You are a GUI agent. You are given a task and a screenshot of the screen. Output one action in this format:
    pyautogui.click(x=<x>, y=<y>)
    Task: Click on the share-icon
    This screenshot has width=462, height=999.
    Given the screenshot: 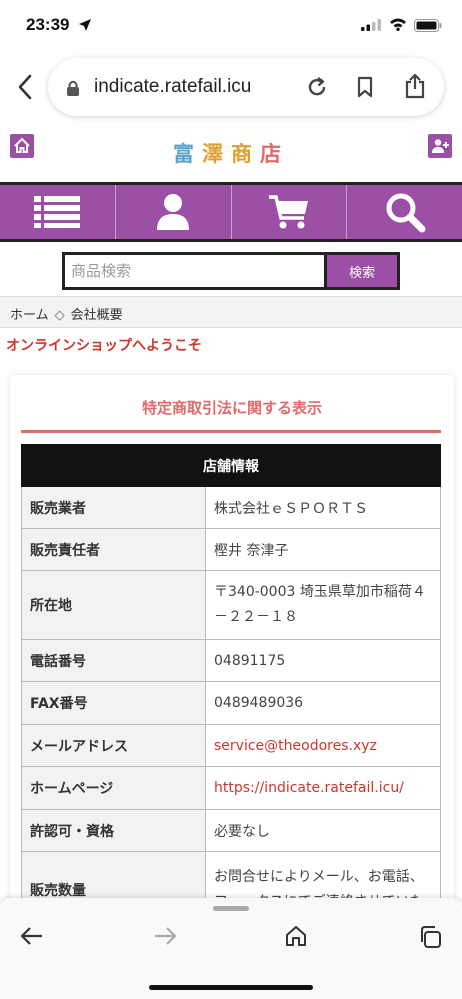 What is the action you would take?
    pyautogui.click(x=415, y=86)
    